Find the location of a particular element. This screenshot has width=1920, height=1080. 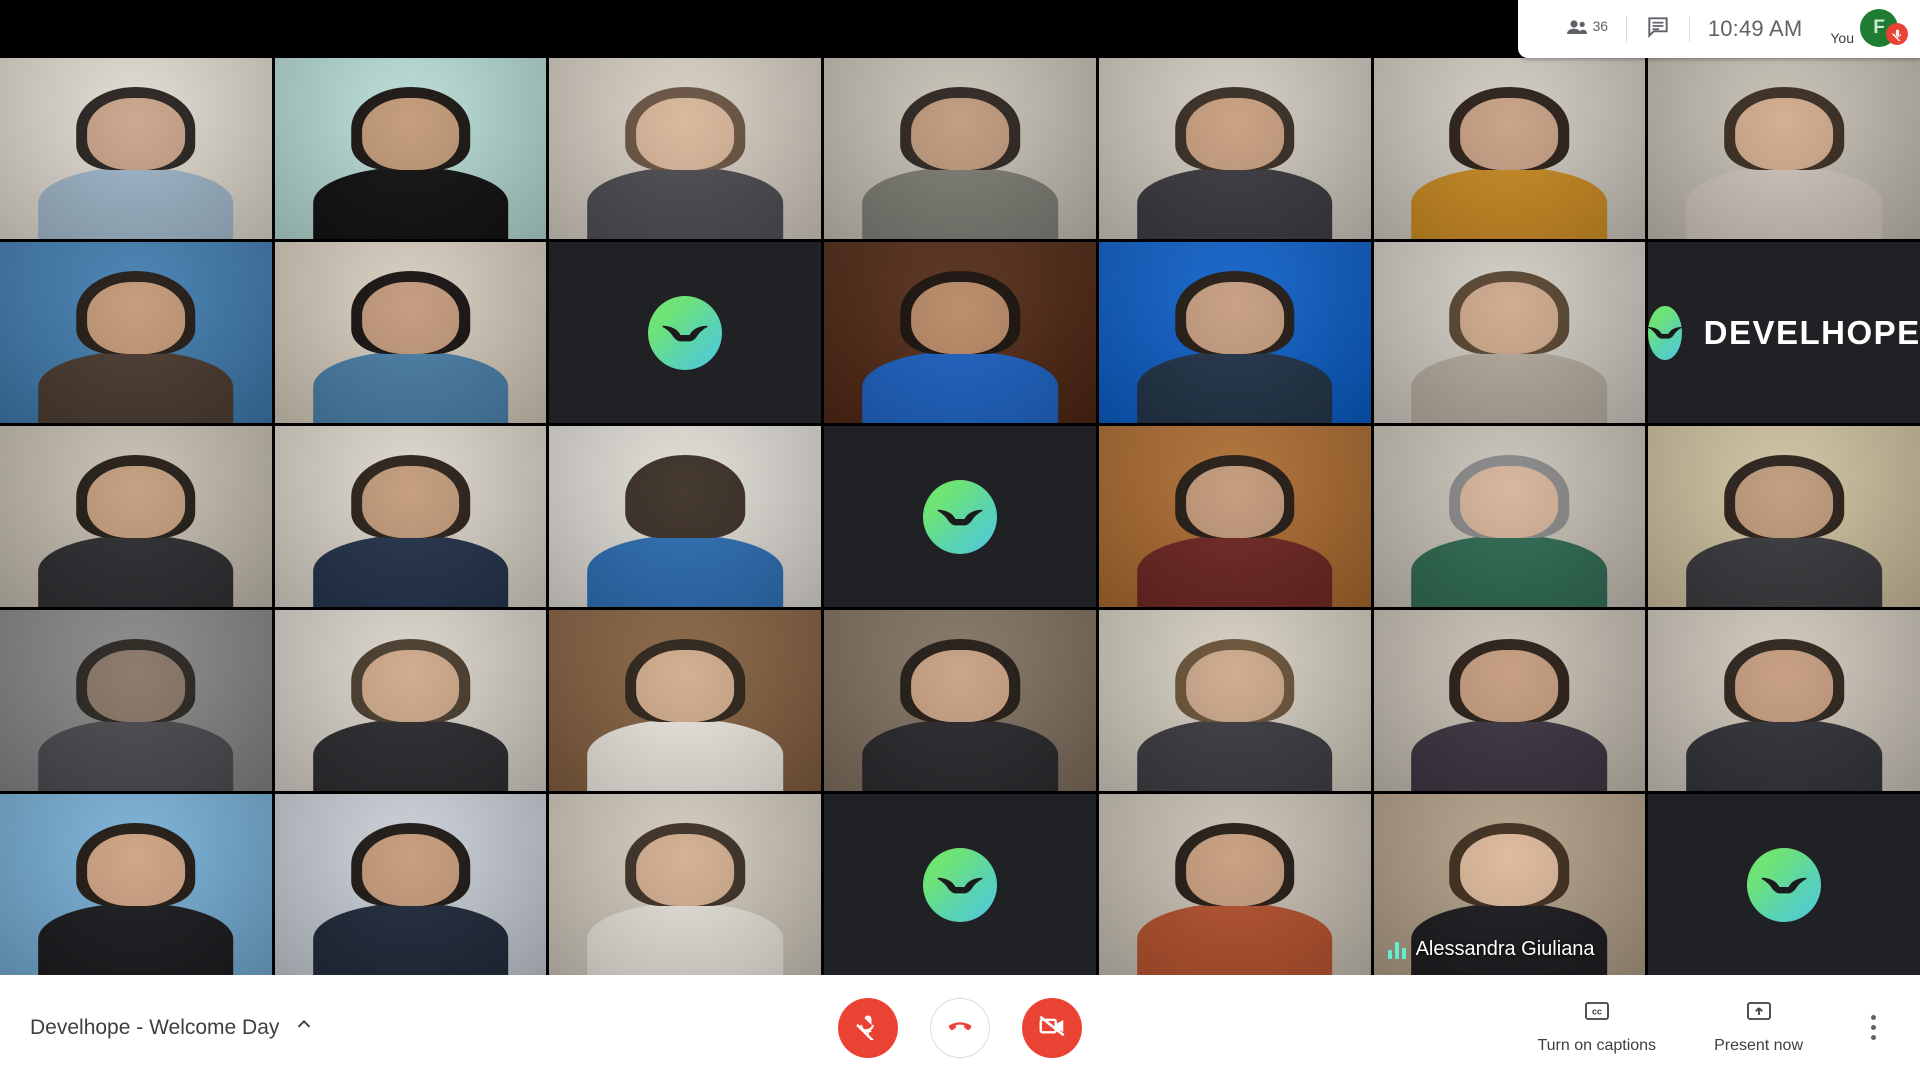

chat-button is located at coordinates (1658, 29).